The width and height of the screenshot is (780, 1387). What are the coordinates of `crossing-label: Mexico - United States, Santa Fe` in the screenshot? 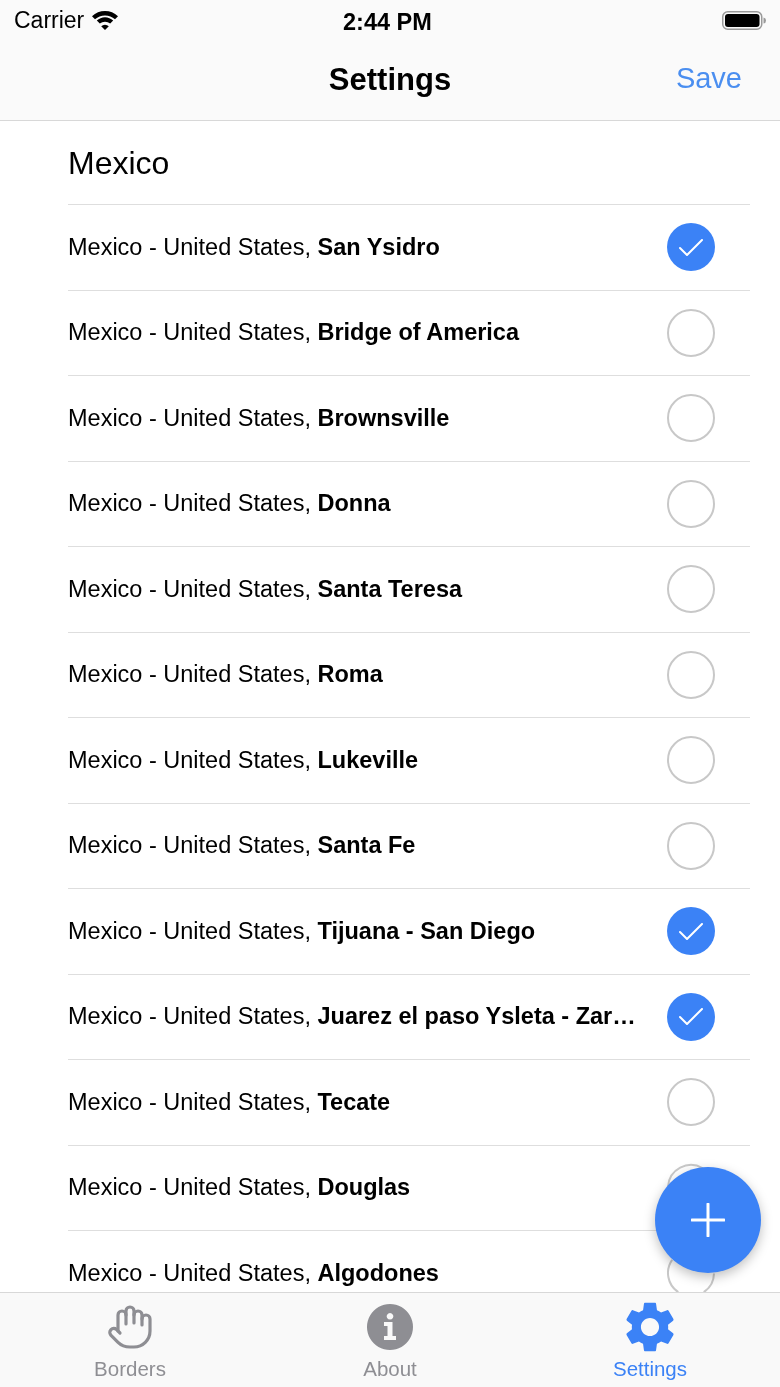 It's located at (242, 846).